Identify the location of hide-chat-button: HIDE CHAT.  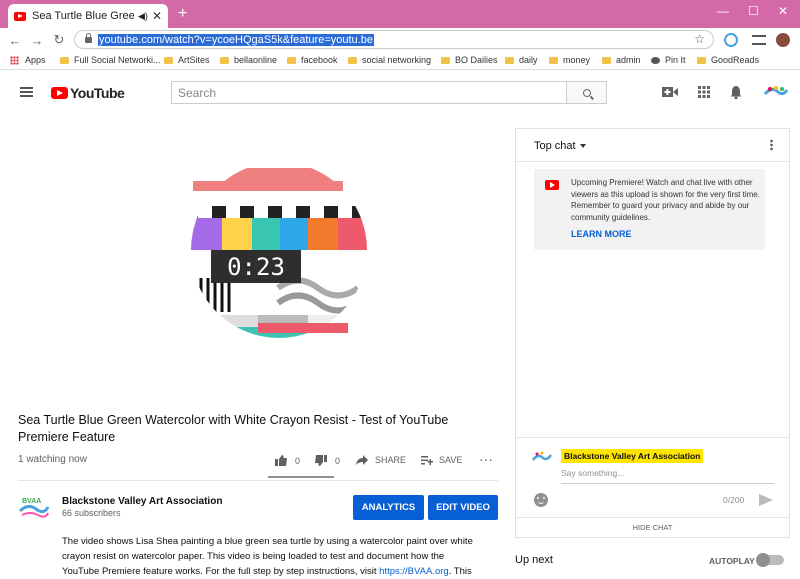
(652, 527).